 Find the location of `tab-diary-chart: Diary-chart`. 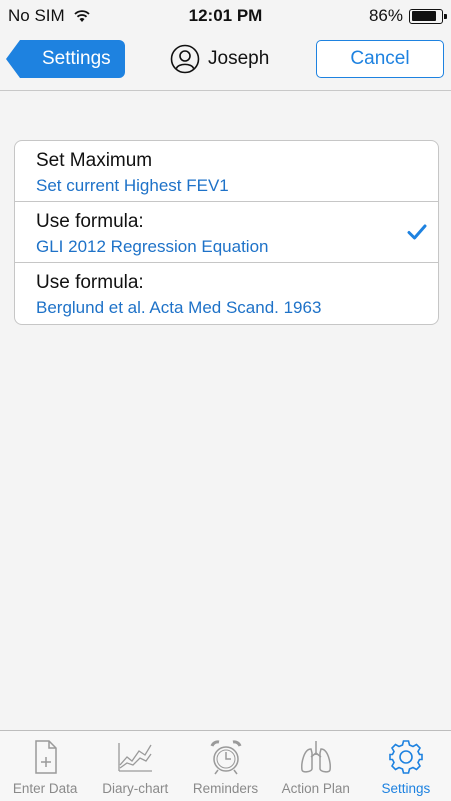

tab-diary-chart: Diary-chart is located at coordinates (135, 766).